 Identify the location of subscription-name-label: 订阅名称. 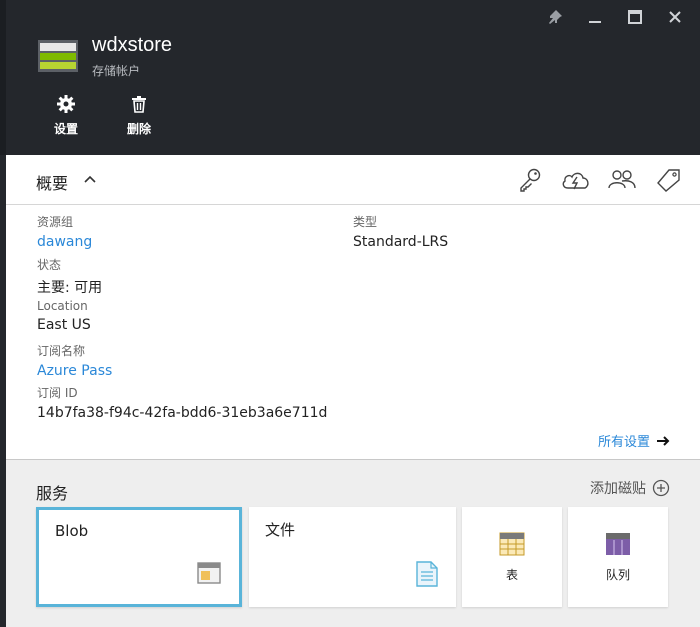
(61, 351).